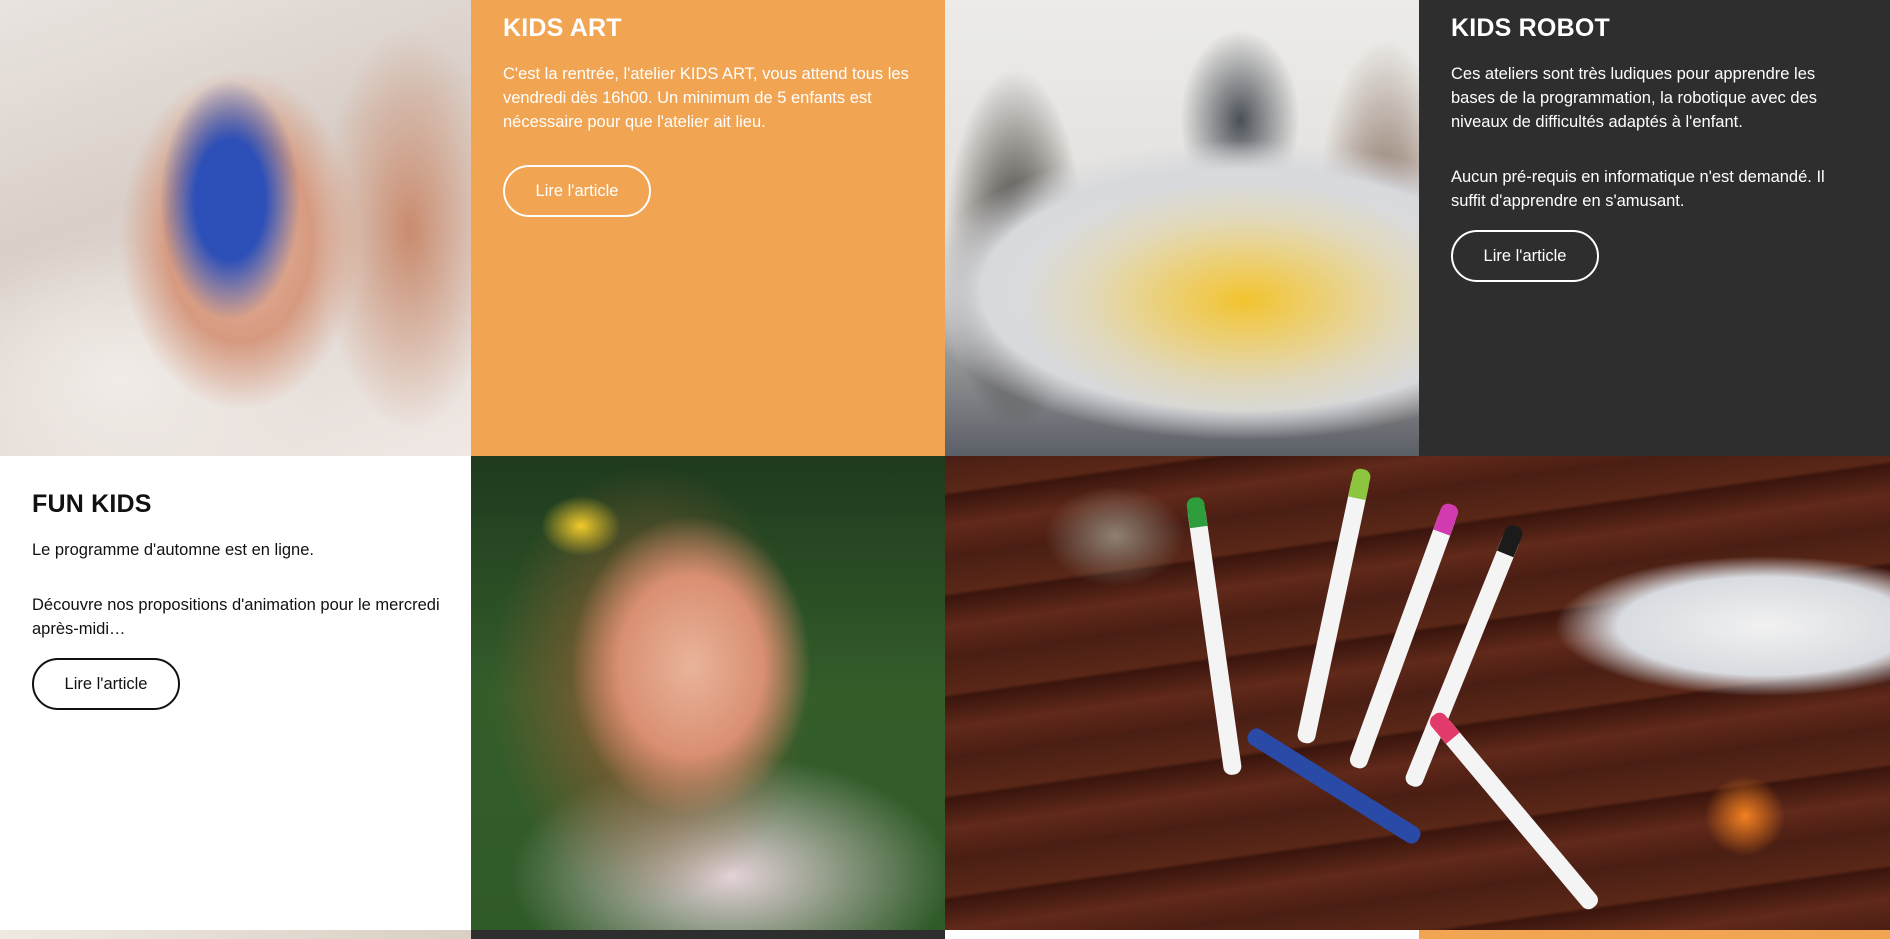 Image resolution: width=1890 pixels, height=939 pixels. I want to click on lime-marker, so click(1334, 606).